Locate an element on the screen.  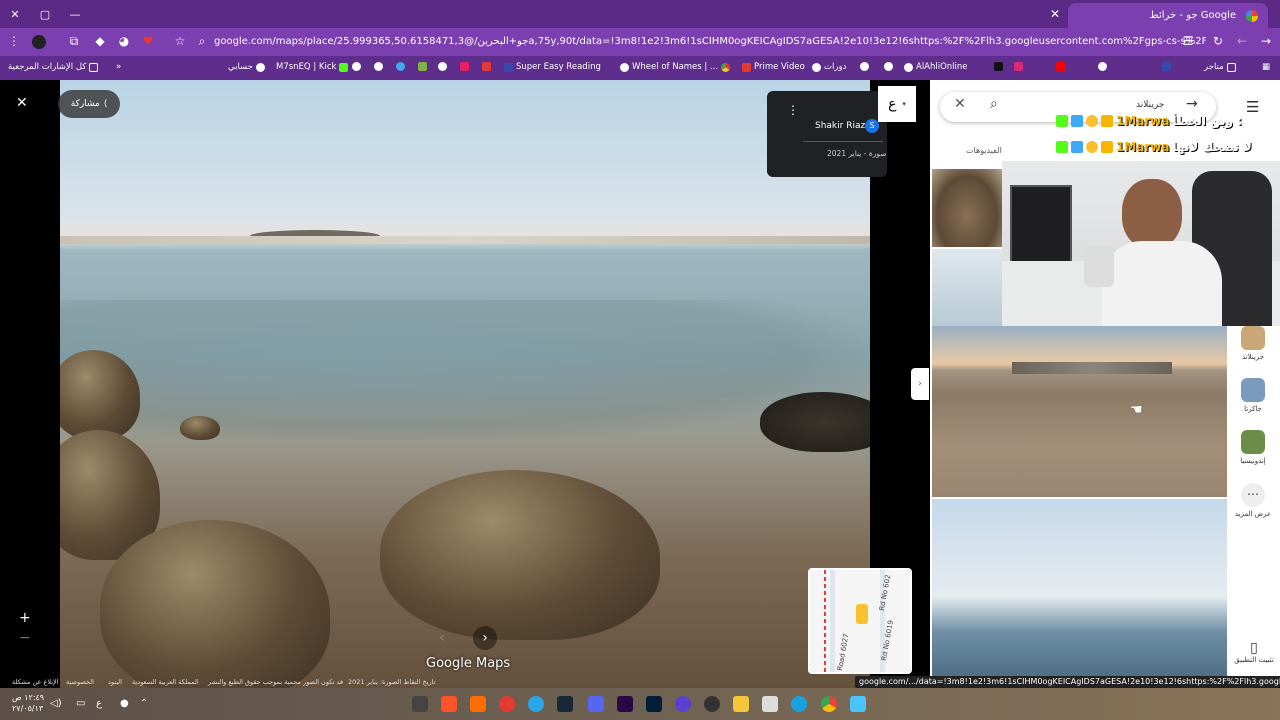
contributor-name: Shakir Riaz is located at coordinates (840, 126).